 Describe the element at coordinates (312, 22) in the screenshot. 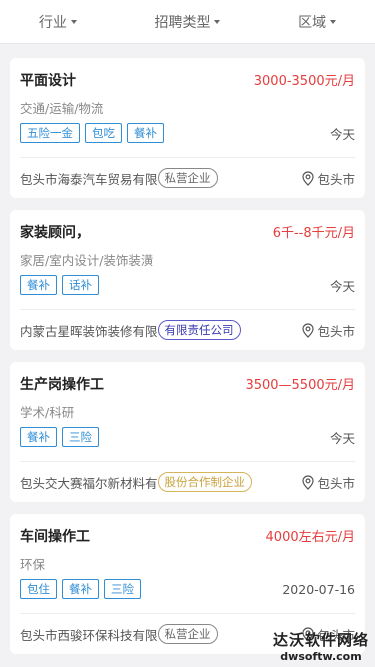

I see `filter-region-label: 区域` at that location.